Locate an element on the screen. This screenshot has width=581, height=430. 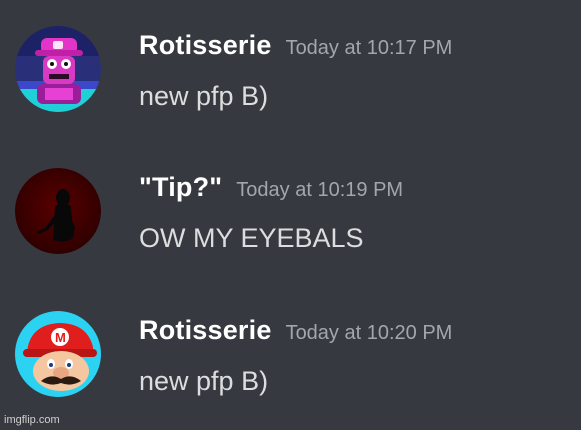
message-header: Rotisserie Today at 10:17 PM is located at coordinates (295, 45).